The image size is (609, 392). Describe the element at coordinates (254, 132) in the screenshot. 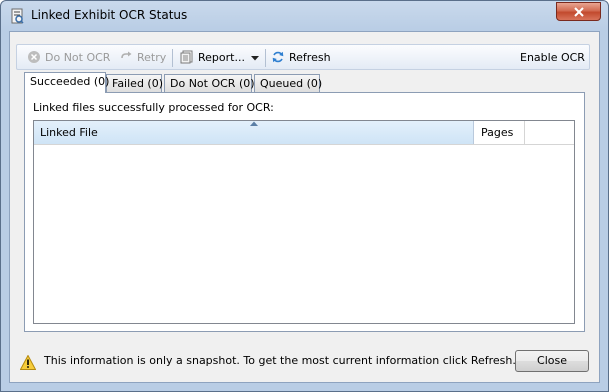

I see `column-header-linked-file: Linked File` at that location.